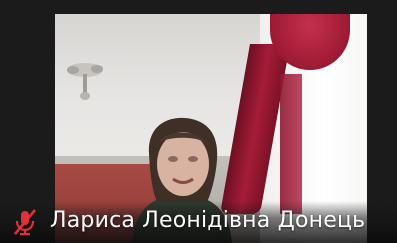  What do you see at coordinates (208, 220) in the screenshot?
I see `participant-name: Лариса Леонідівна Донець` at bounding box center [208, 220].